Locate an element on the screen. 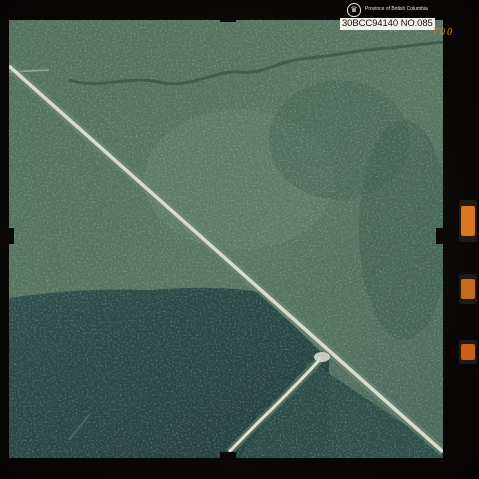 This screenshot has height=479, width=479. junction-clearing is located at coordinates (322, 357).